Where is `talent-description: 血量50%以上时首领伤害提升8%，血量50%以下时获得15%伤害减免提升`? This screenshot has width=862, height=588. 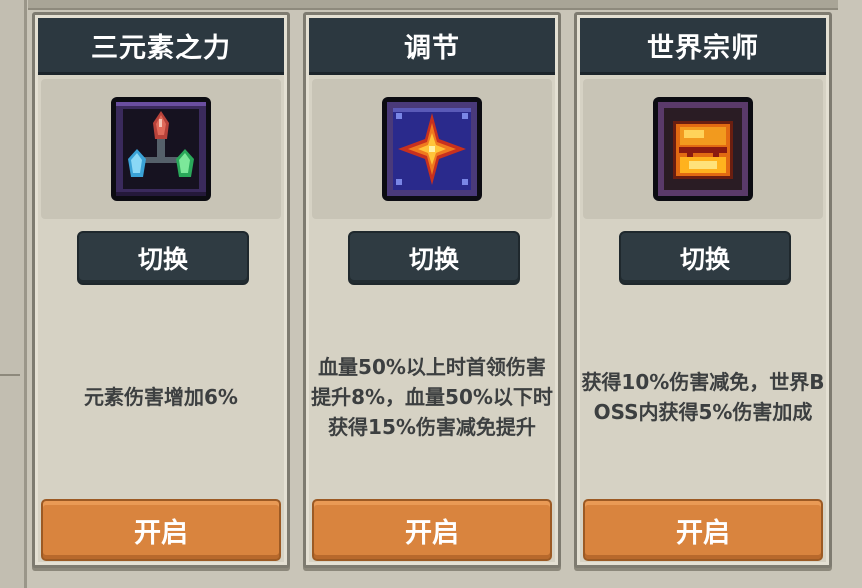
talent-description: 血量50%以上时首领伤害提升8%，血量50%以下时获得15%伤害减免提升 is located at coordinates (432, 397).